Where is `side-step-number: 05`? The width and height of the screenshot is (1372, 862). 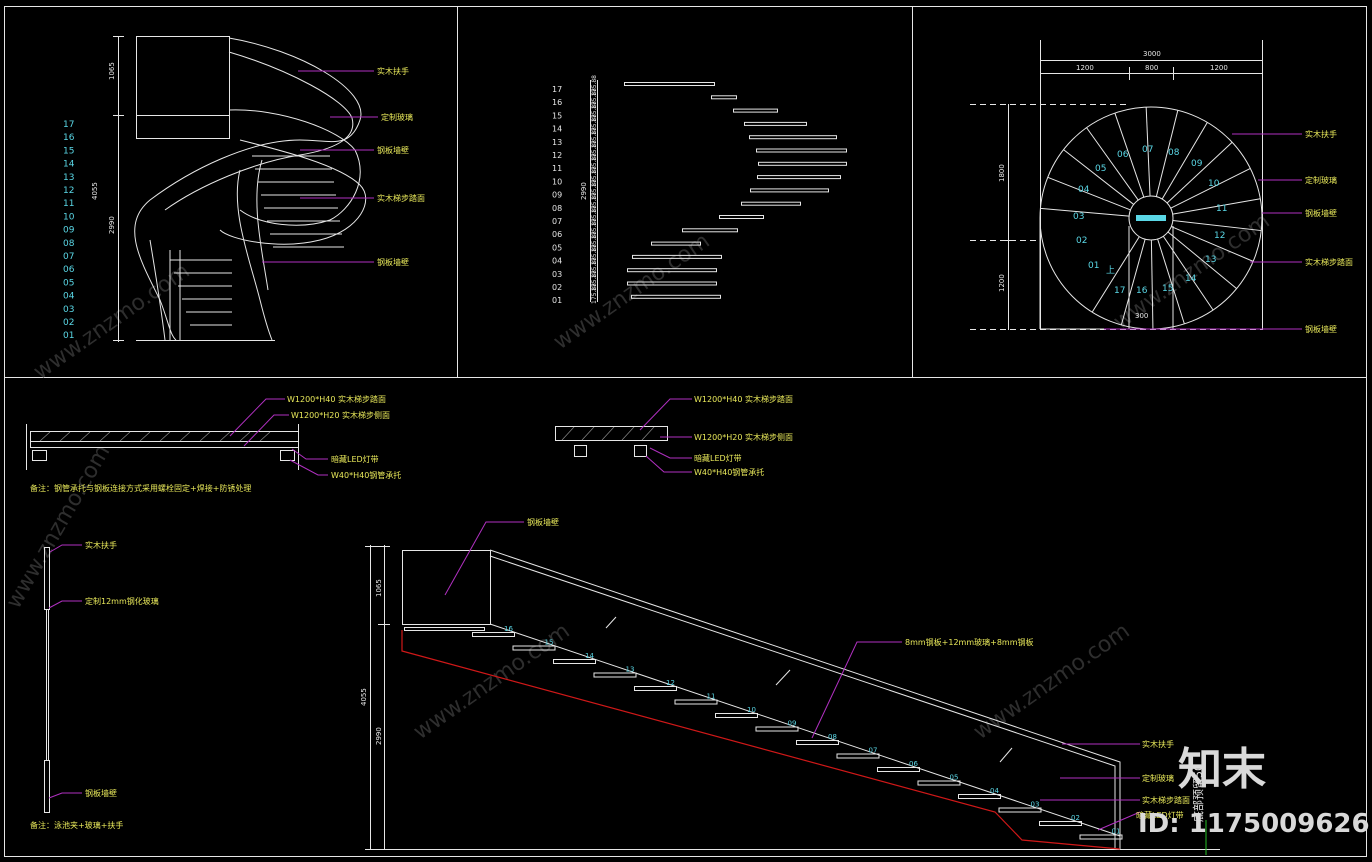
side-step-number: 05 is located at coordinates (68, 283).